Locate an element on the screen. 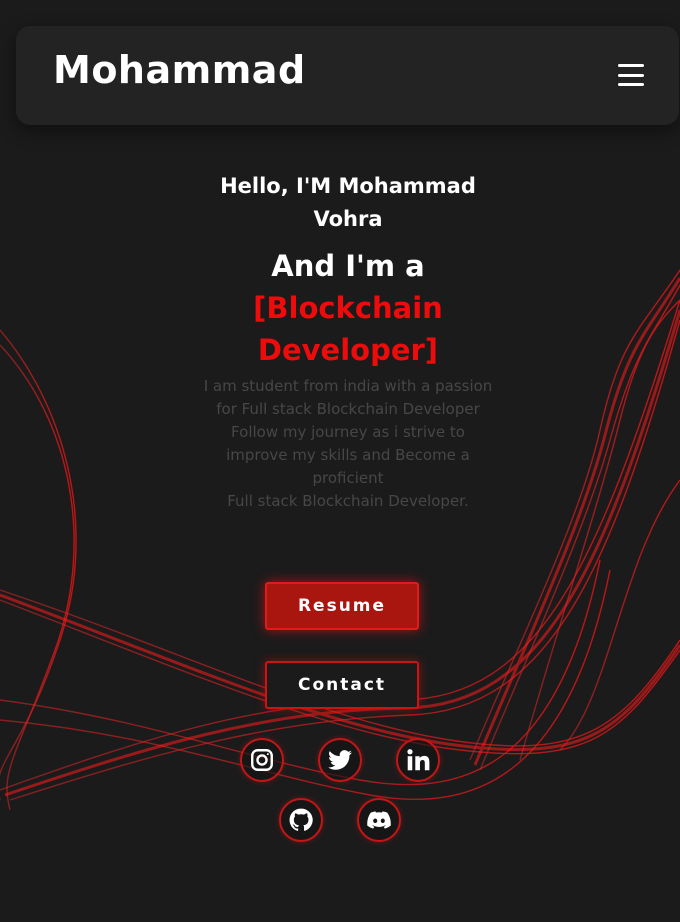  role-heading: And I'm a [Blockchain Developer] is located at coordinates (348, 308).